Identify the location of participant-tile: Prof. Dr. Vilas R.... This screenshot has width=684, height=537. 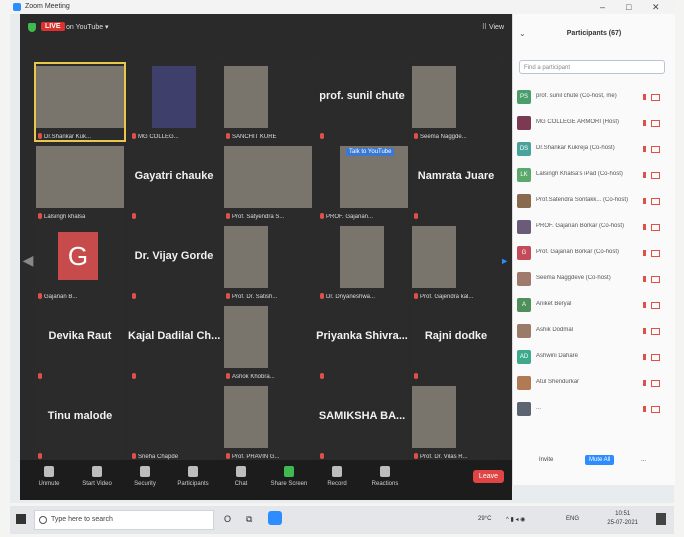
(456, 422).